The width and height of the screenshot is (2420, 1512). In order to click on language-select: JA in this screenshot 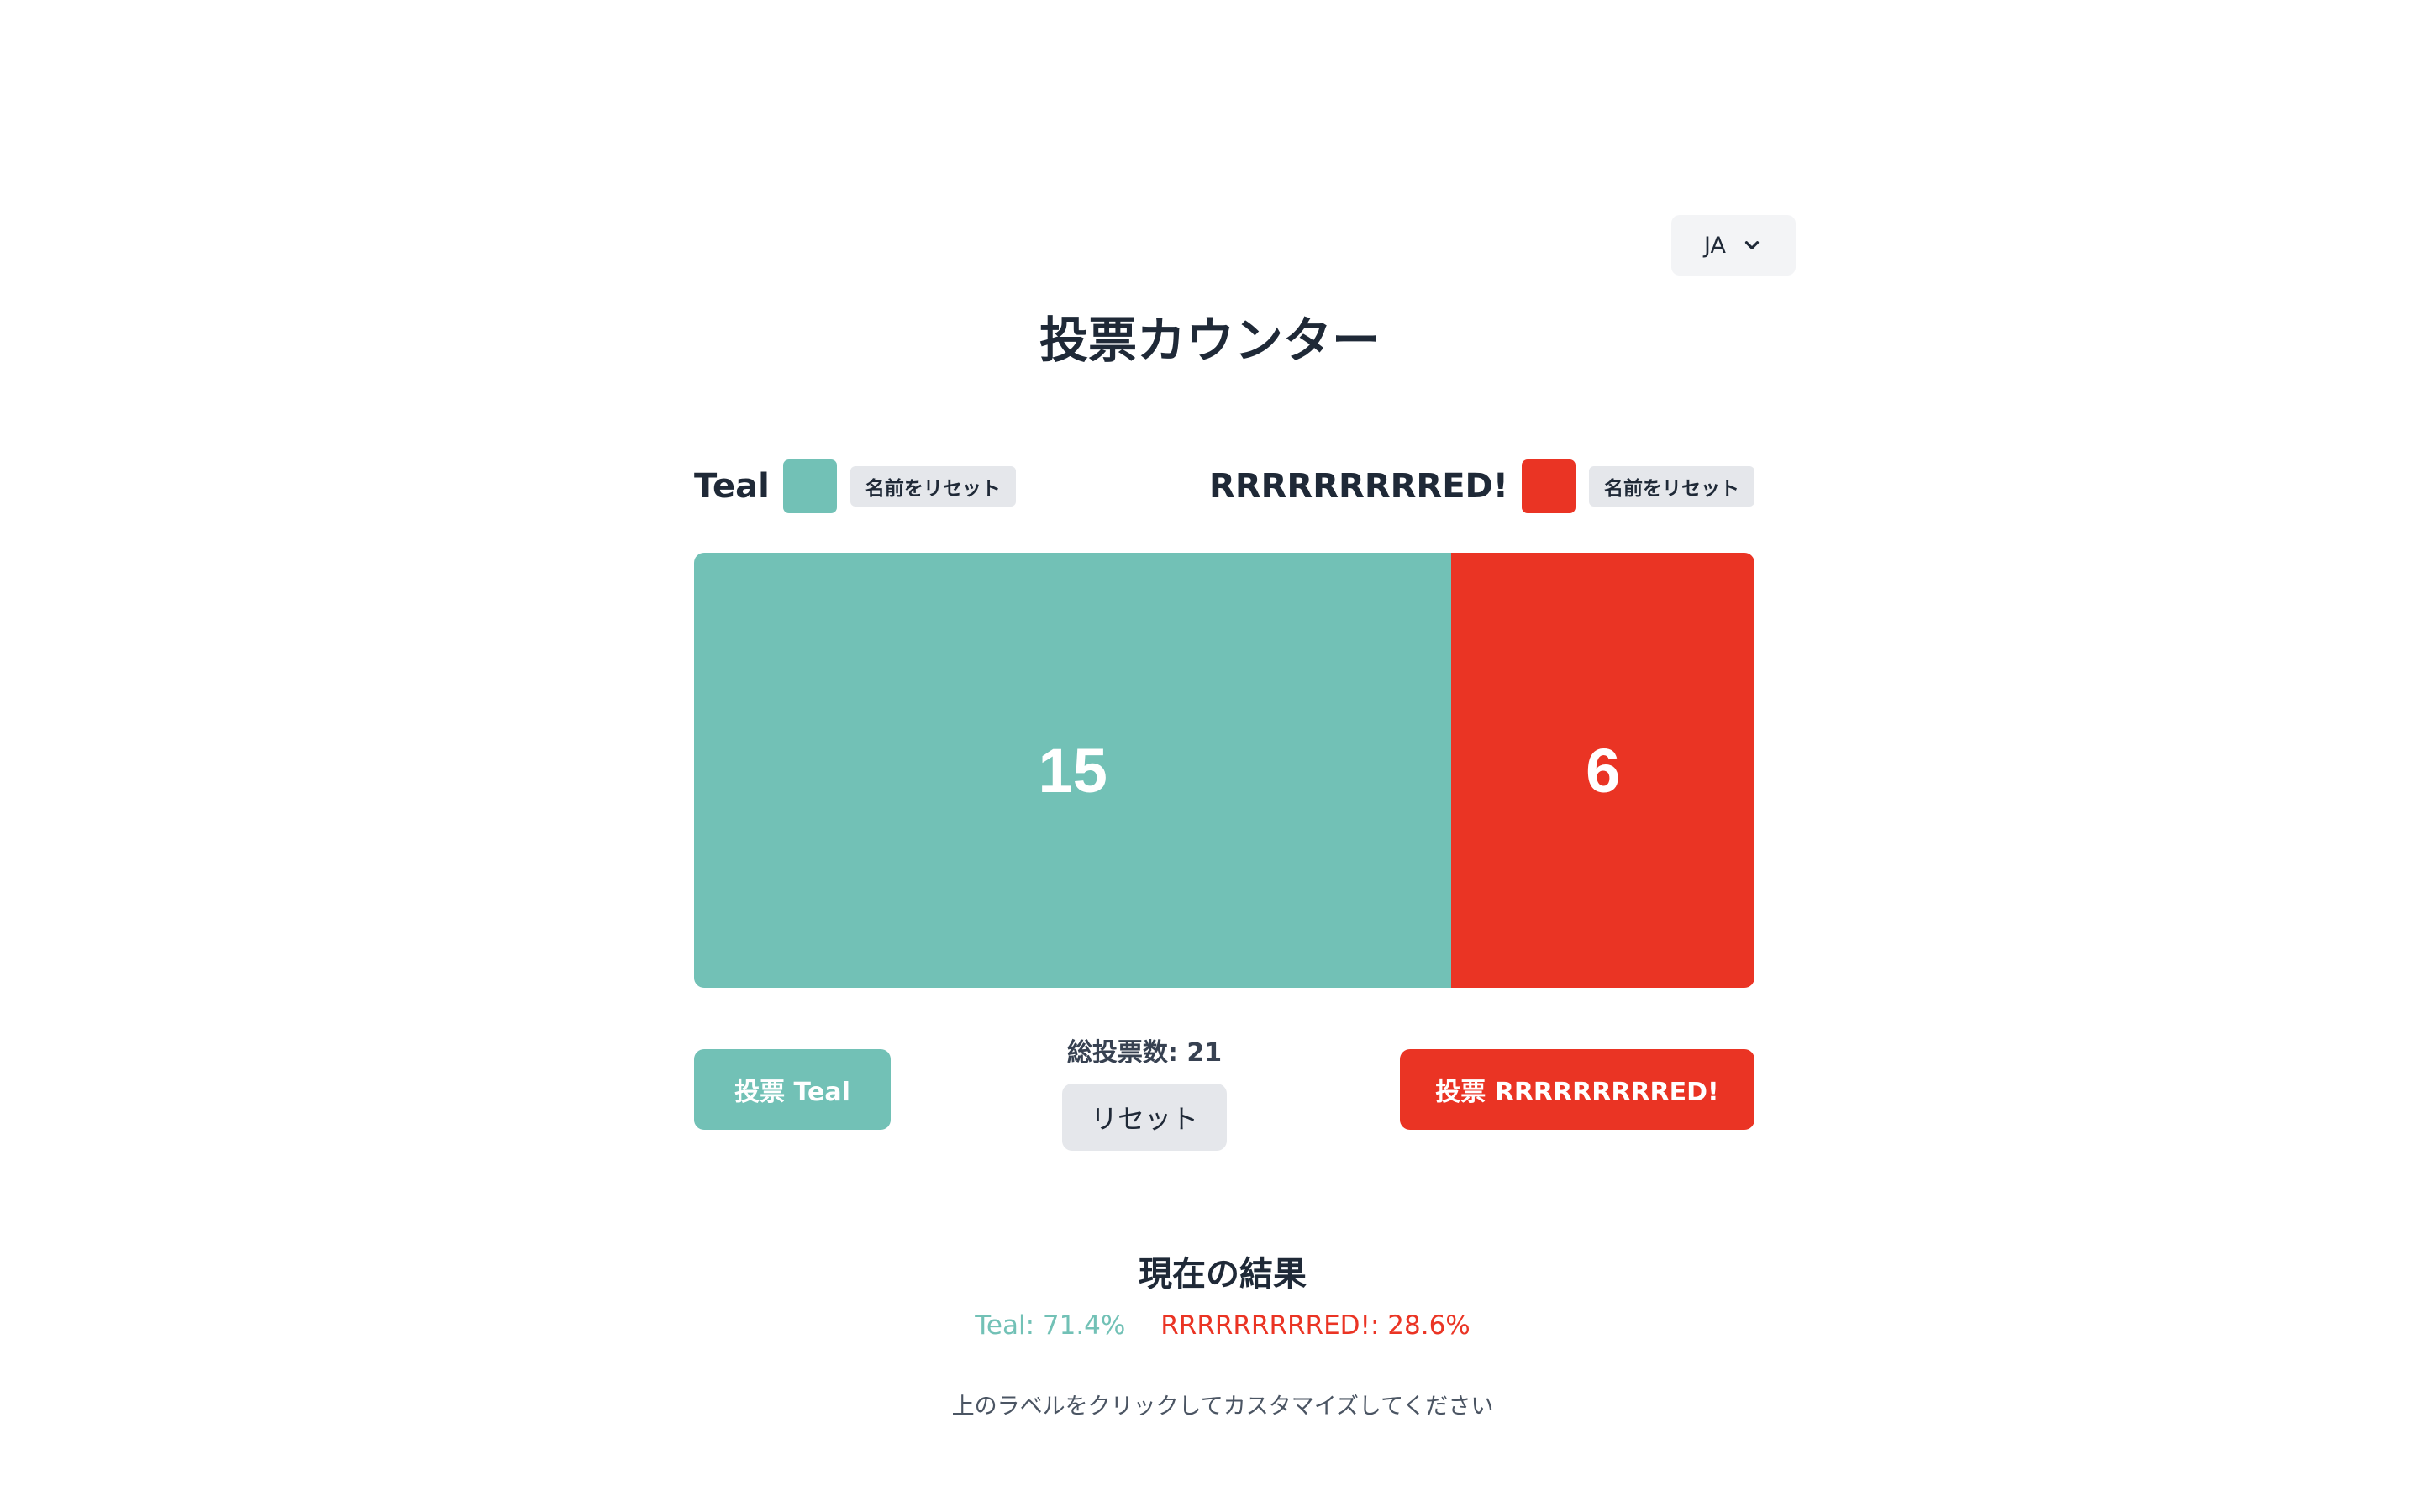, I will do `click(1734, 245)`.